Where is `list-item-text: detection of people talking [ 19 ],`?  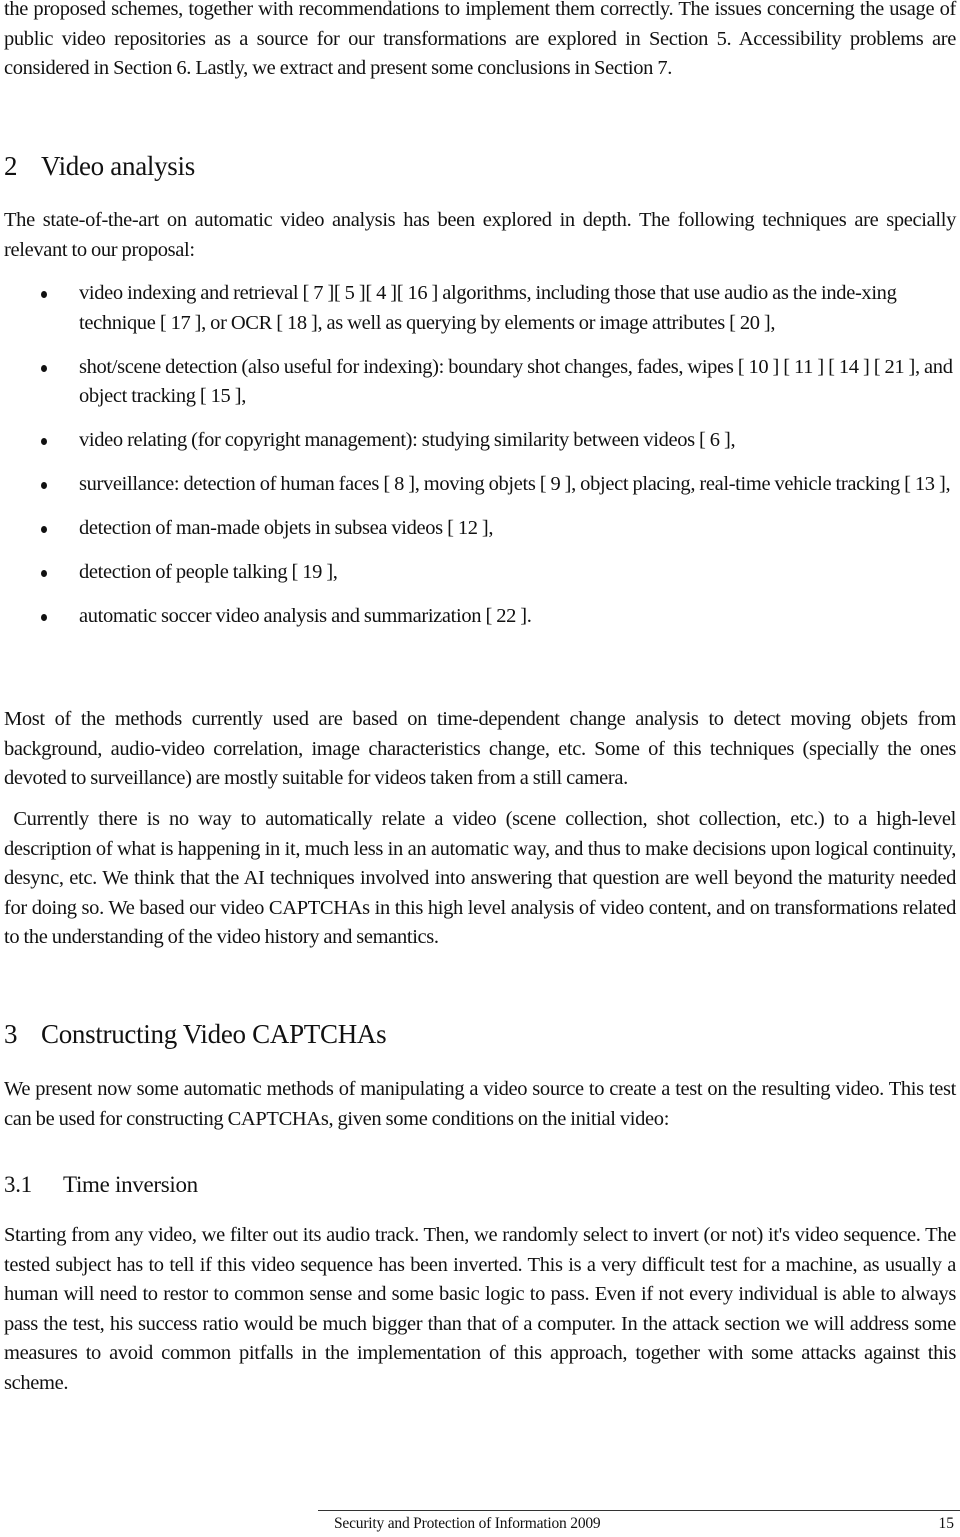 list-item-text: detection of people talking [ 19 ], is located at coordinates (208, 572).